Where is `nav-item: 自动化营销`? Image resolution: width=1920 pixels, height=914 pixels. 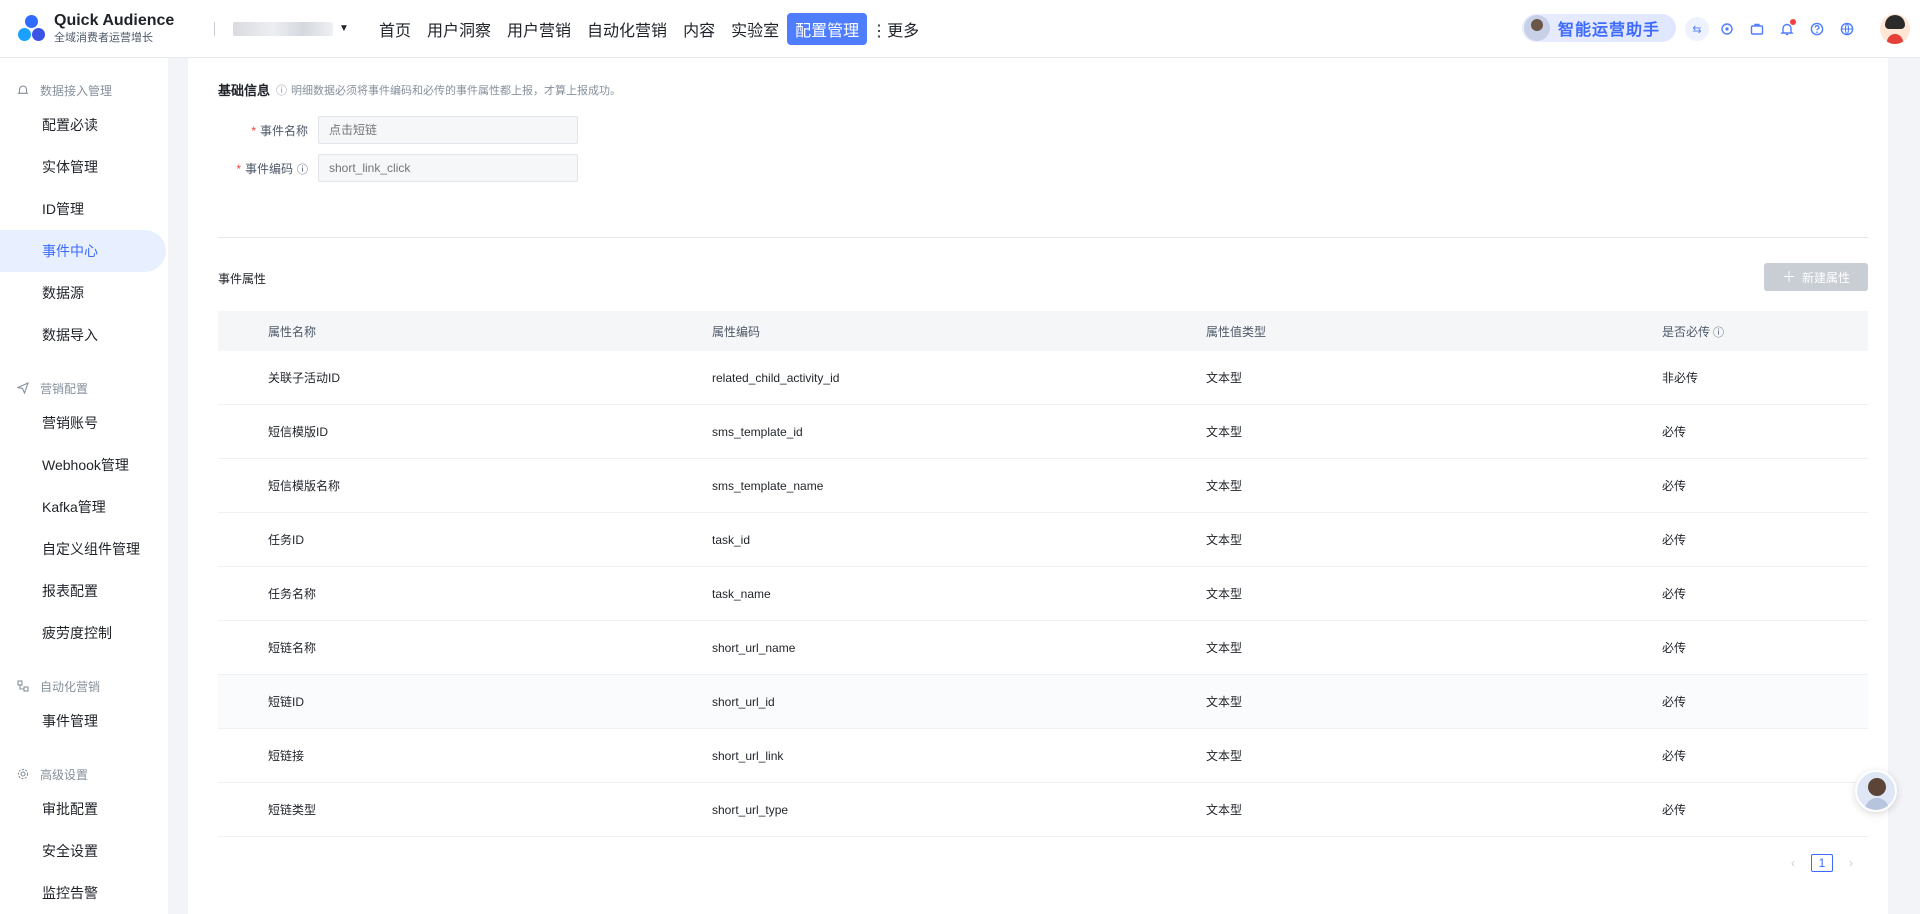
nav-item: 自动化营销 is located at coordinates (627, 29).